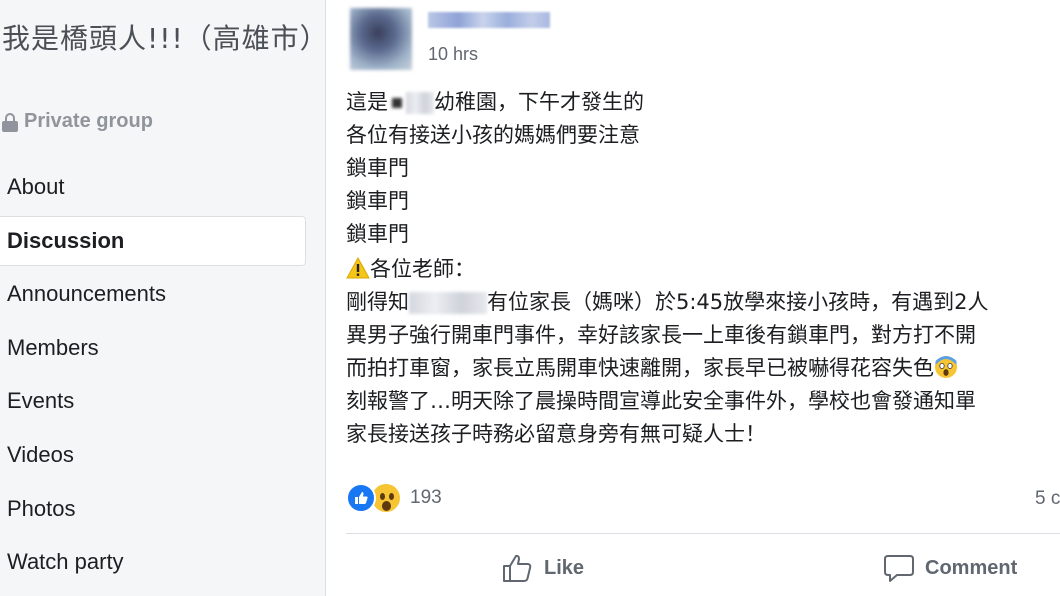 Image resolution: width=1060 pixels, height=596 pixels. I want to click on sidebar-item-announcements: Announcements, so click(153, 294).